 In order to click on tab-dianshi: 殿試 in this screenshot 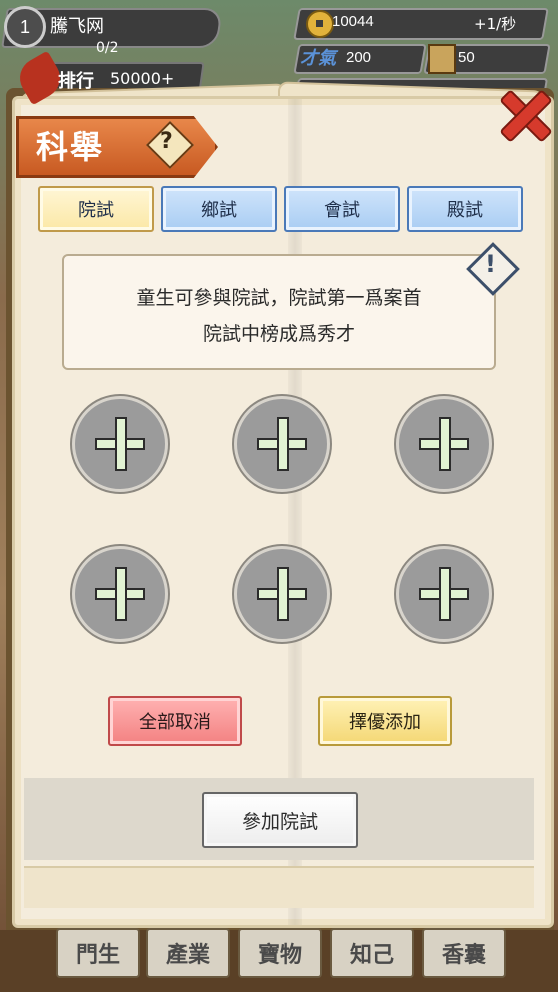, I will do `click(465, 209)`.